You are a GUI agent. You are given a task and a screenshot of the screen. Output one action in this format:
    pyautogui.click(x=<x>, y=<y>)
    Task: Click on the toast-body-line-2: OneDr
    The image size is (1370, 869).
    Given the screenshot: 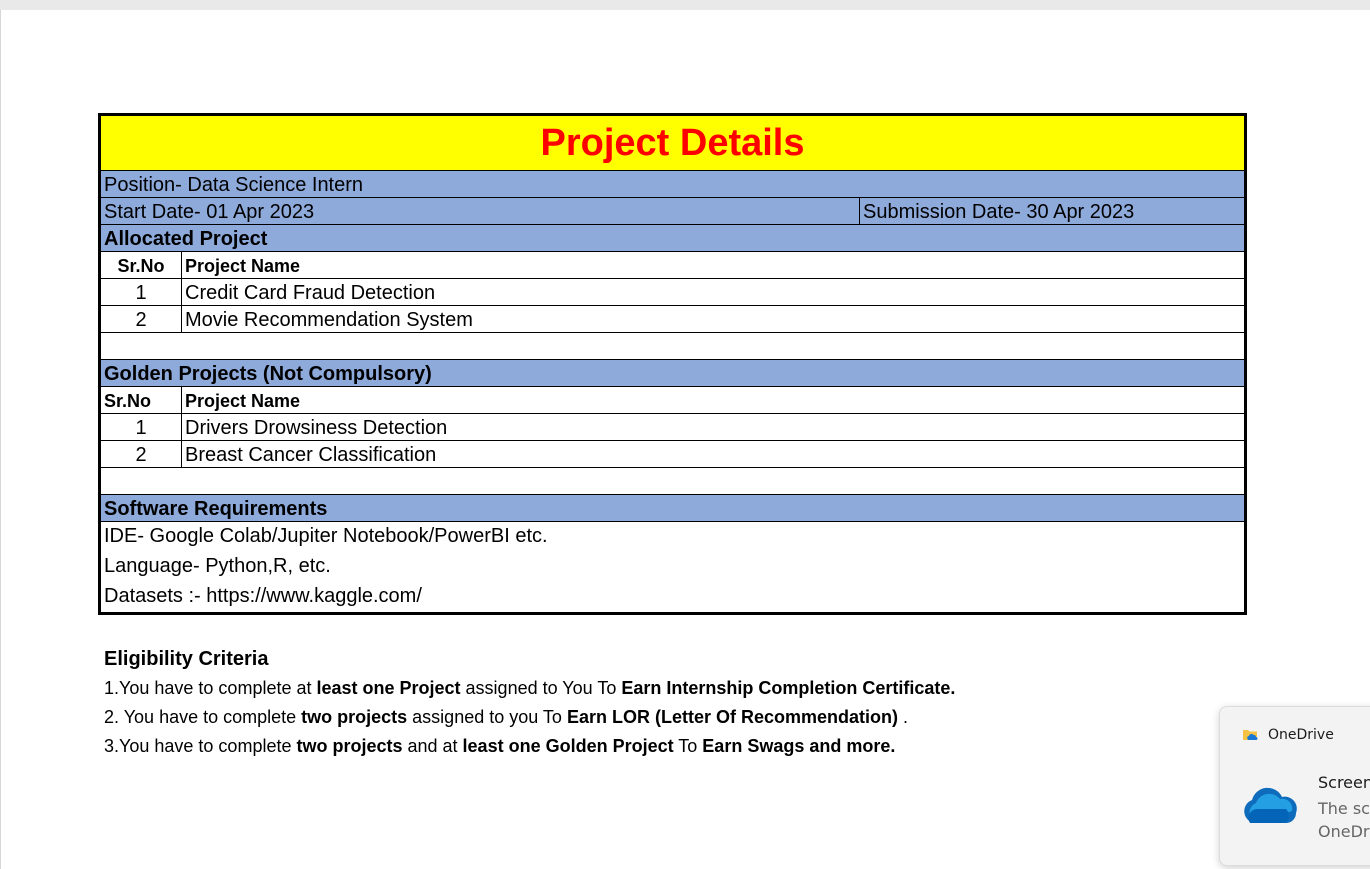 What is the action you would take?
    pyautogui.click(x=1344, y=831)
    